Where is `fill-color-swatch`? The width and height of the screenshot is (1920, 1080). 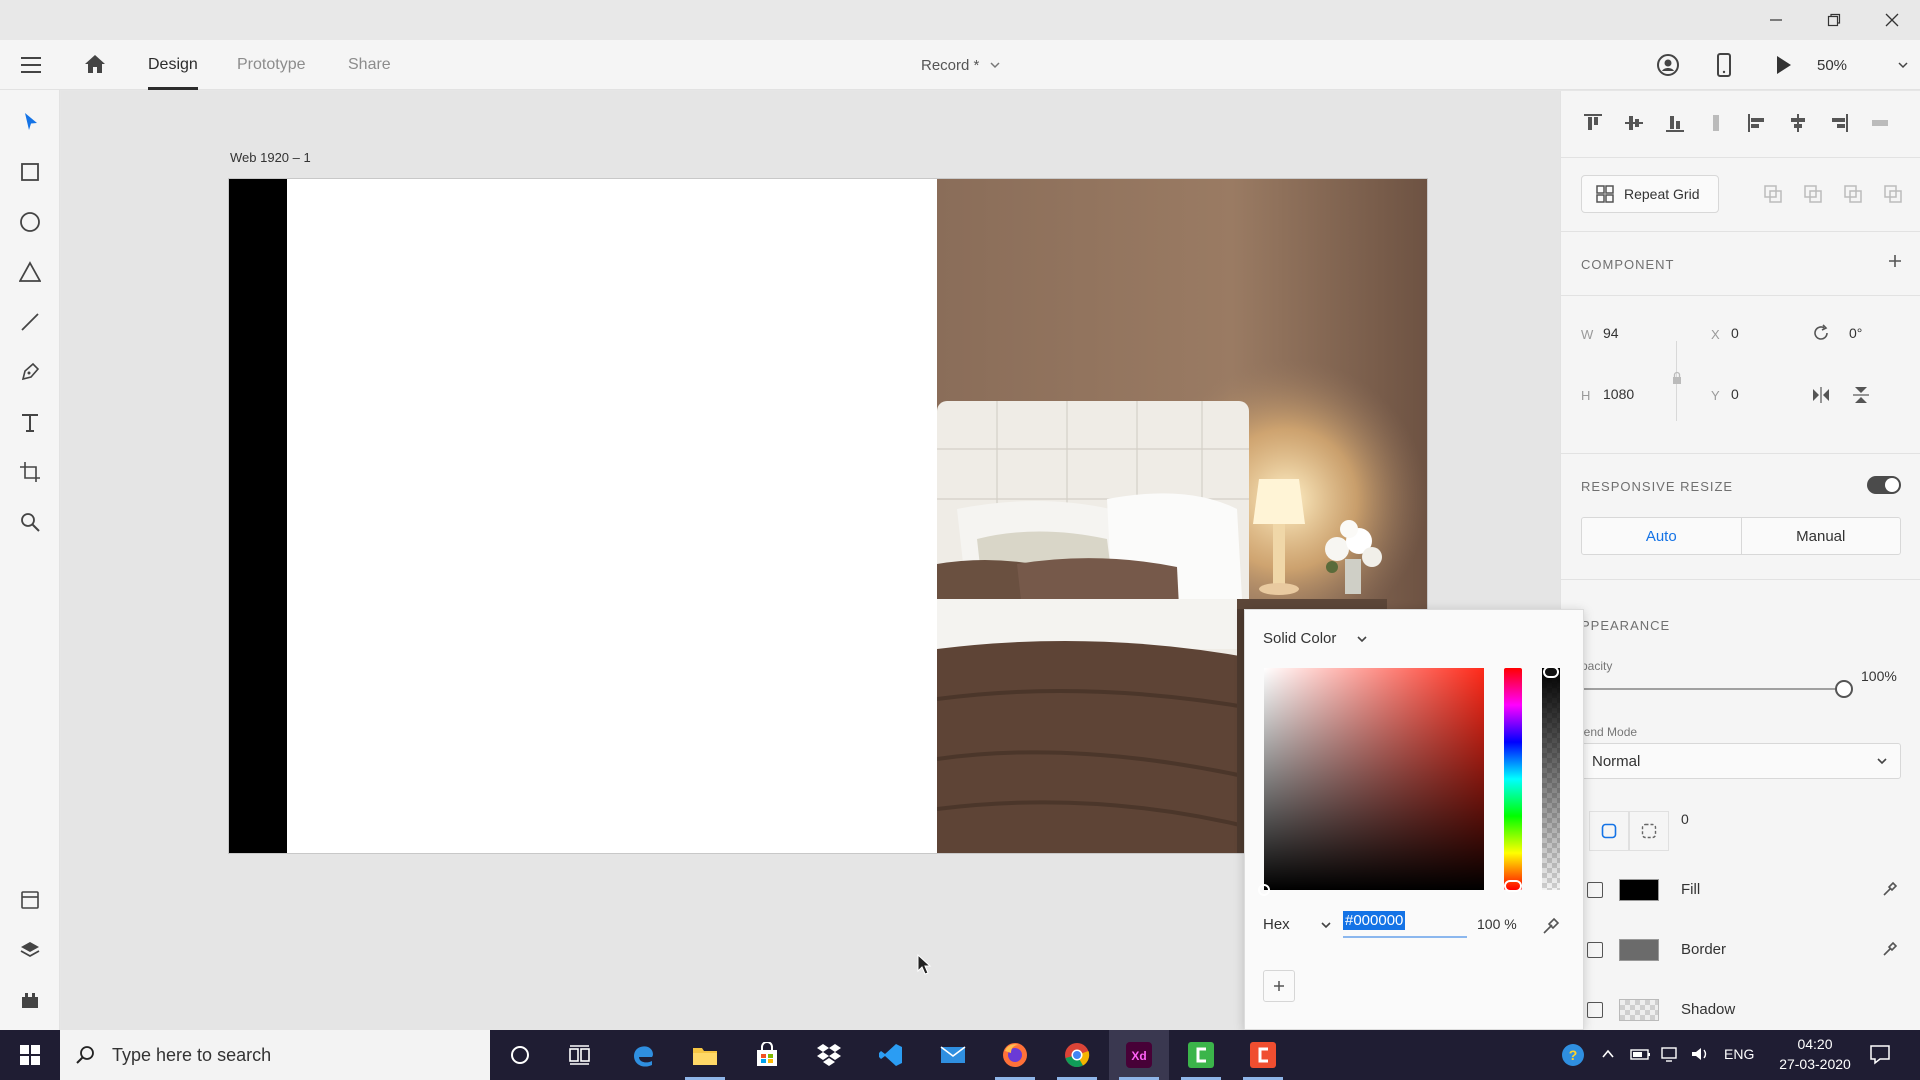
fill-color-swatch is located at coordinates (1639, 890).